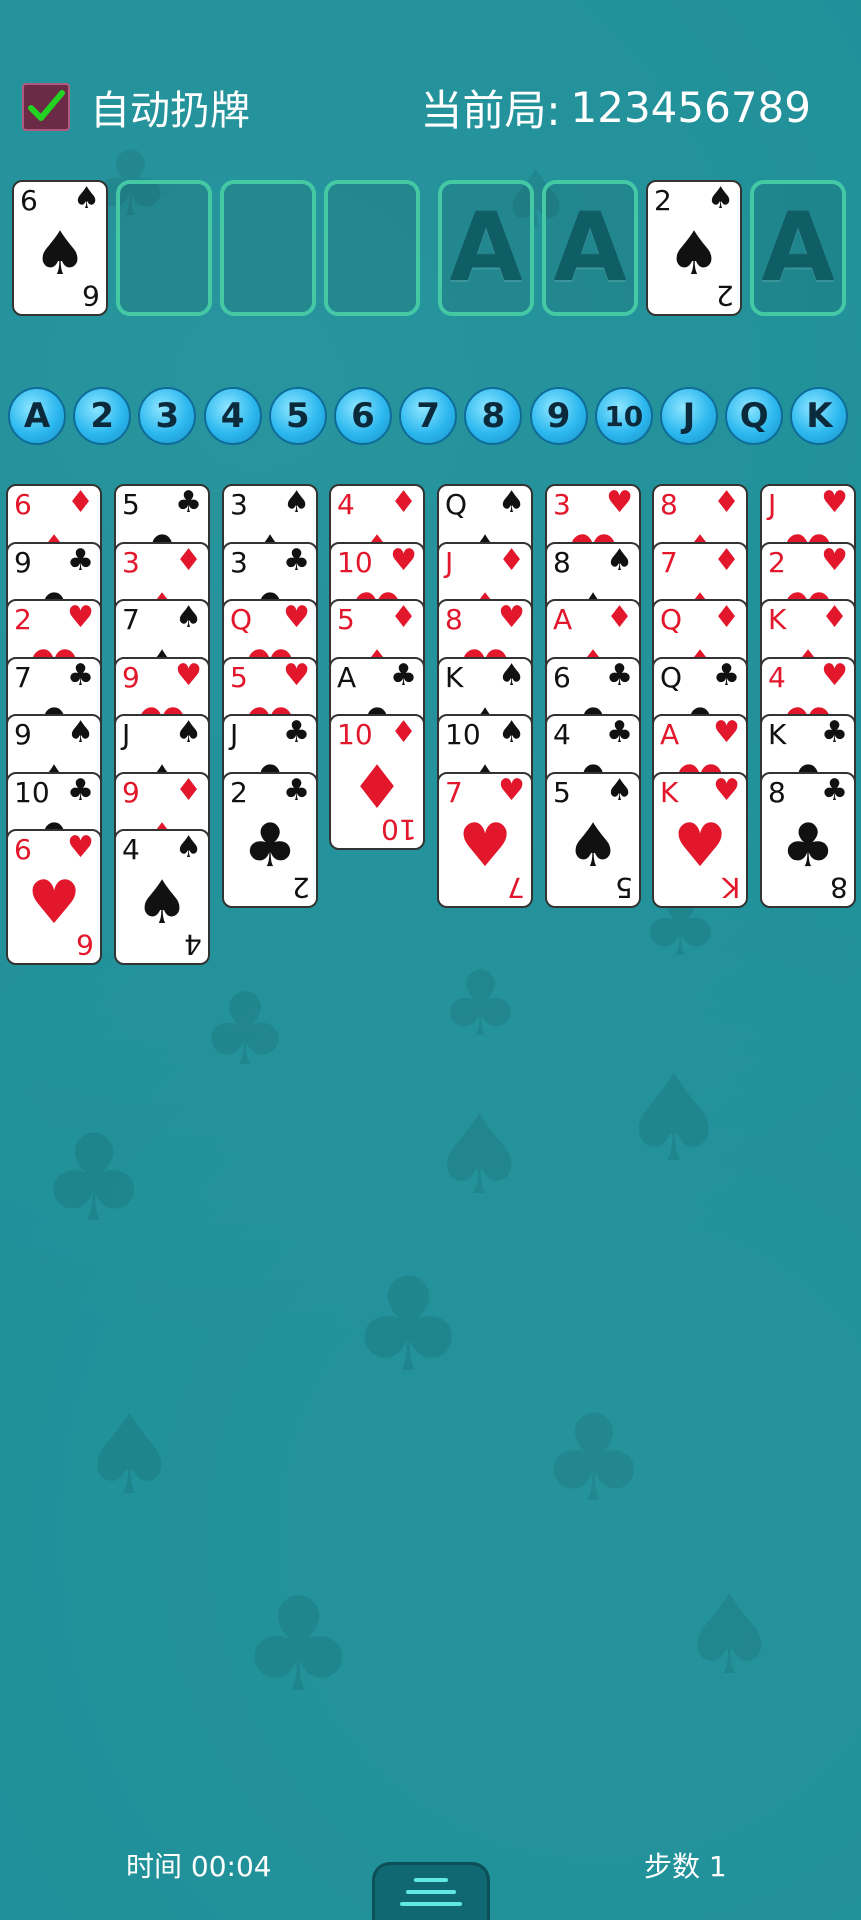 The image size is (861, 1920). Describe the element at coordinates (754, 416) in the screenshot. I see `rank-button-q: Q` at that location.